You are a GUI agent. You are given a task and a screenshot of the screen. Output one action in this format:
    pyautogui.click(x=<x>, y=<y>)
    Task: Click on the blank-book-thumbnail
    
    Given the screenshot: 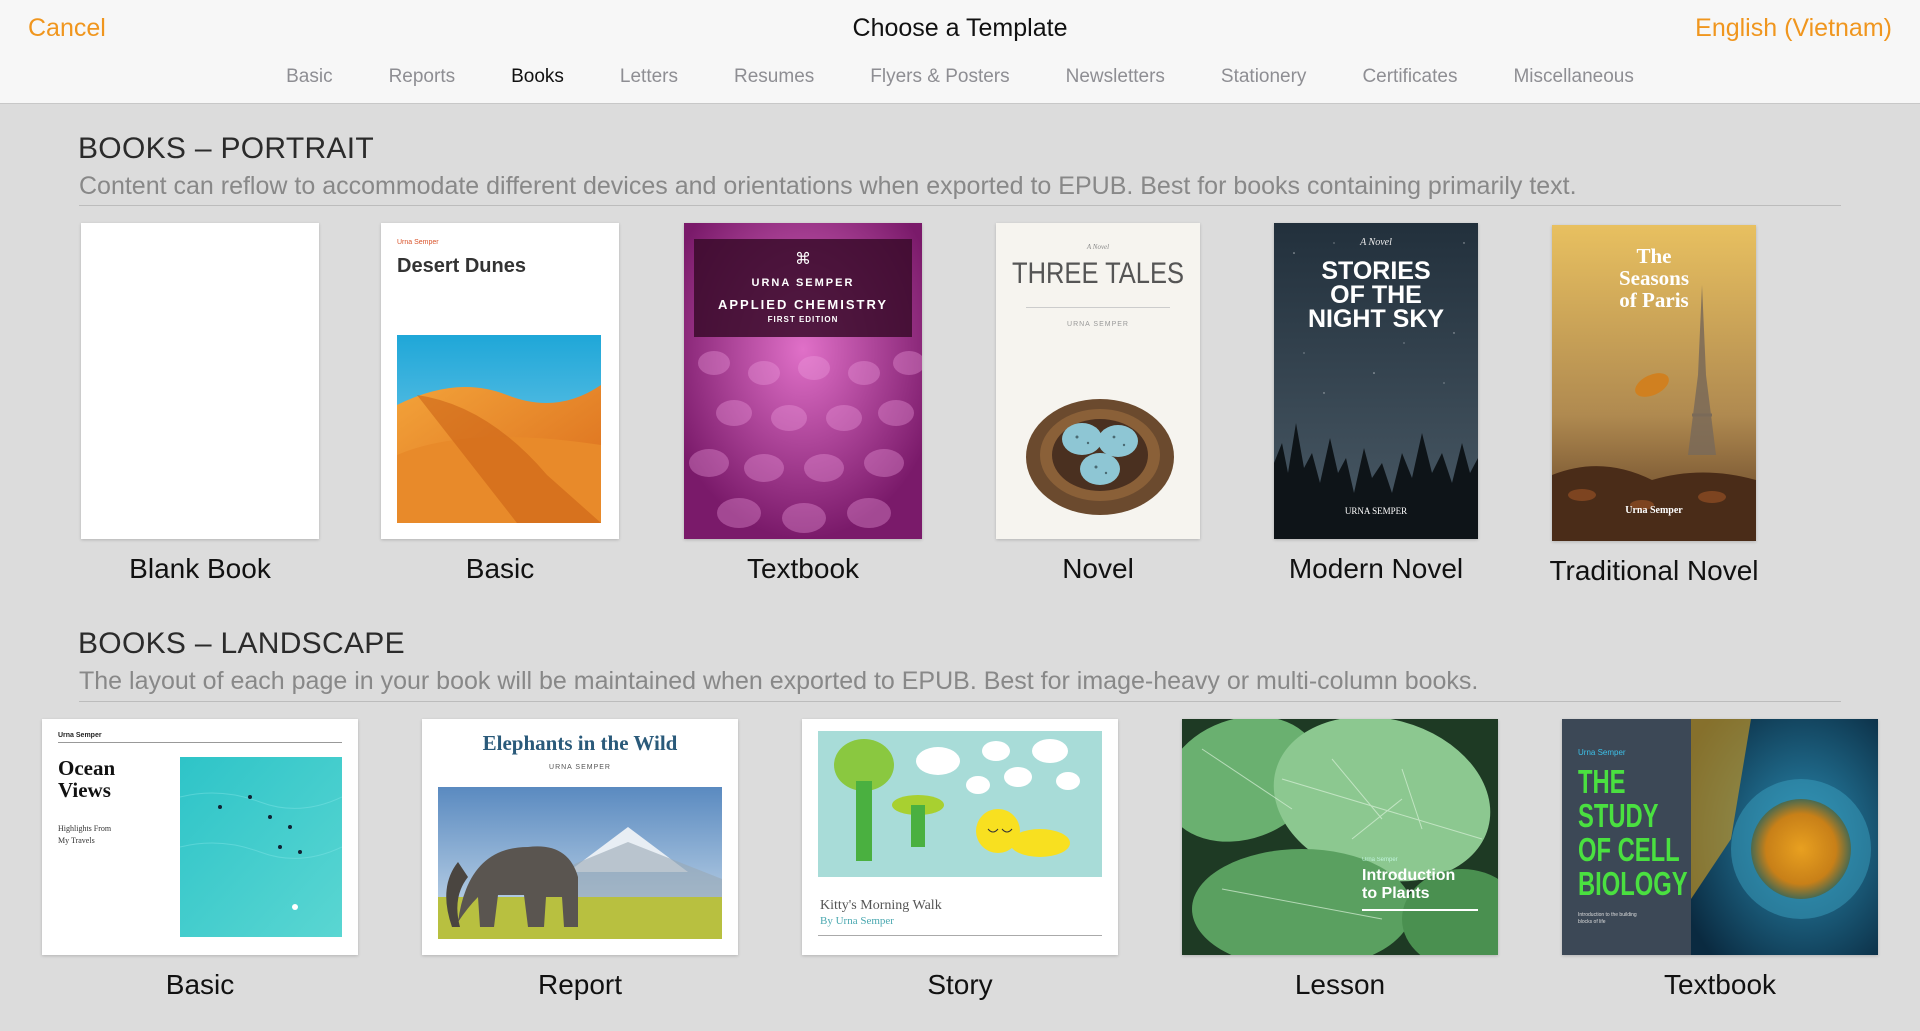 What is the action you would take?
    pyautogui.click(x=200, y=381)
    